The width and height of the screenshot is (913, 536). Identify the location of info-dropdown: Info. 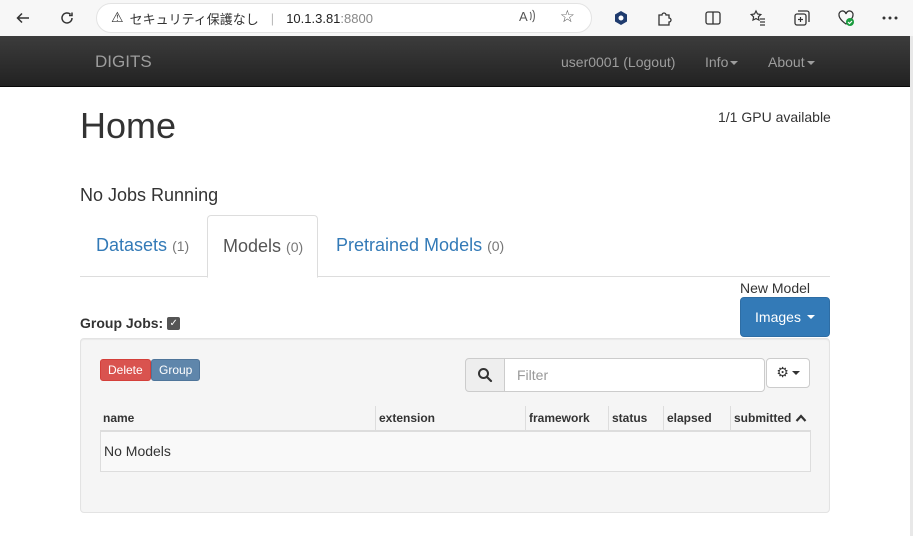
(722, 62).